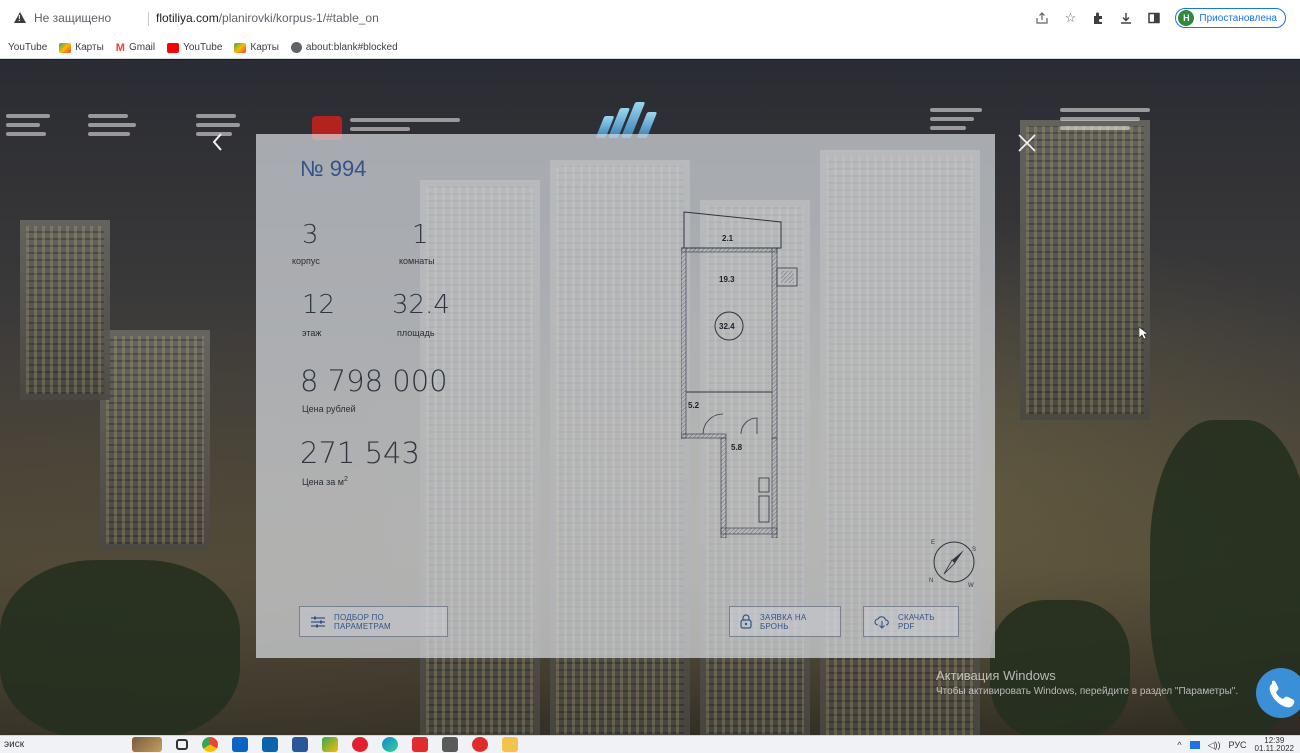  Describe the element at coordinates (510, 744) in the screenshot. I see `folder-icon` at that location.